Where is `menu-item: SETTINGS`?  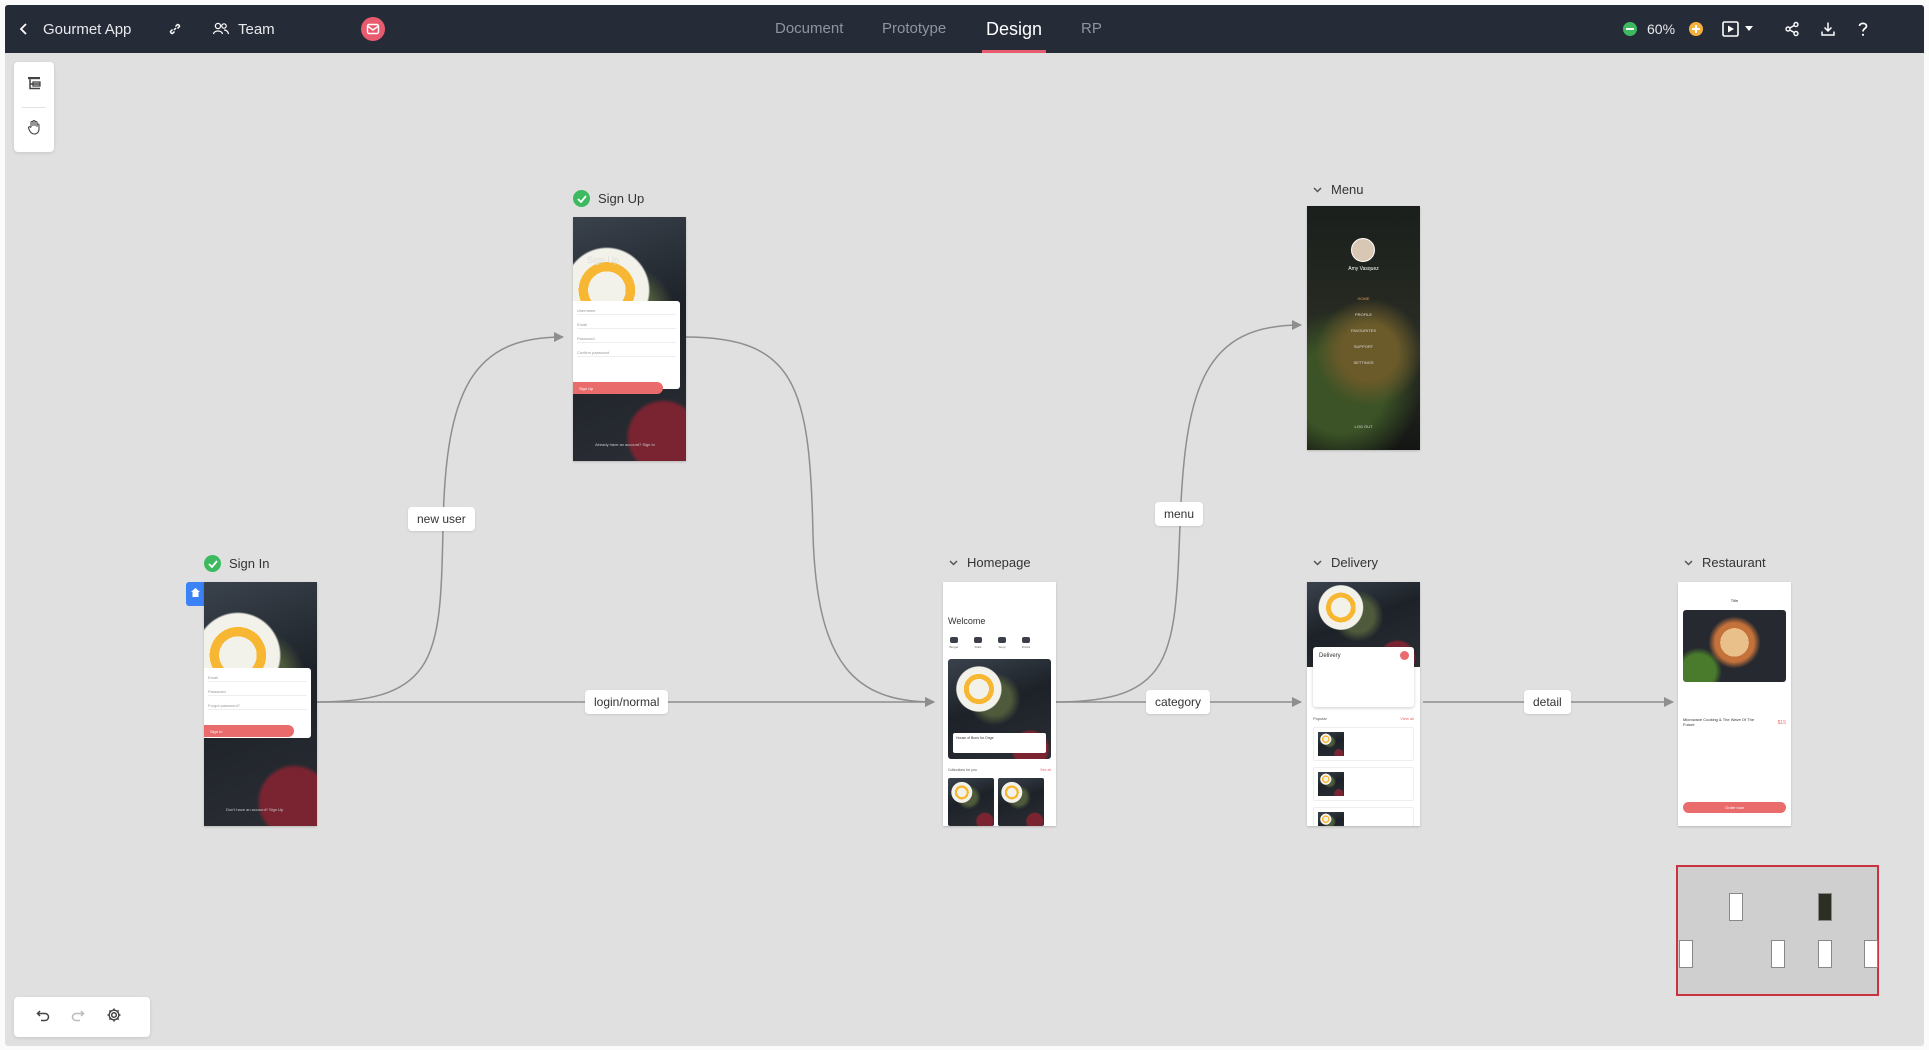
menu-item: SETTINGS is located at coordinates (1363, 362).